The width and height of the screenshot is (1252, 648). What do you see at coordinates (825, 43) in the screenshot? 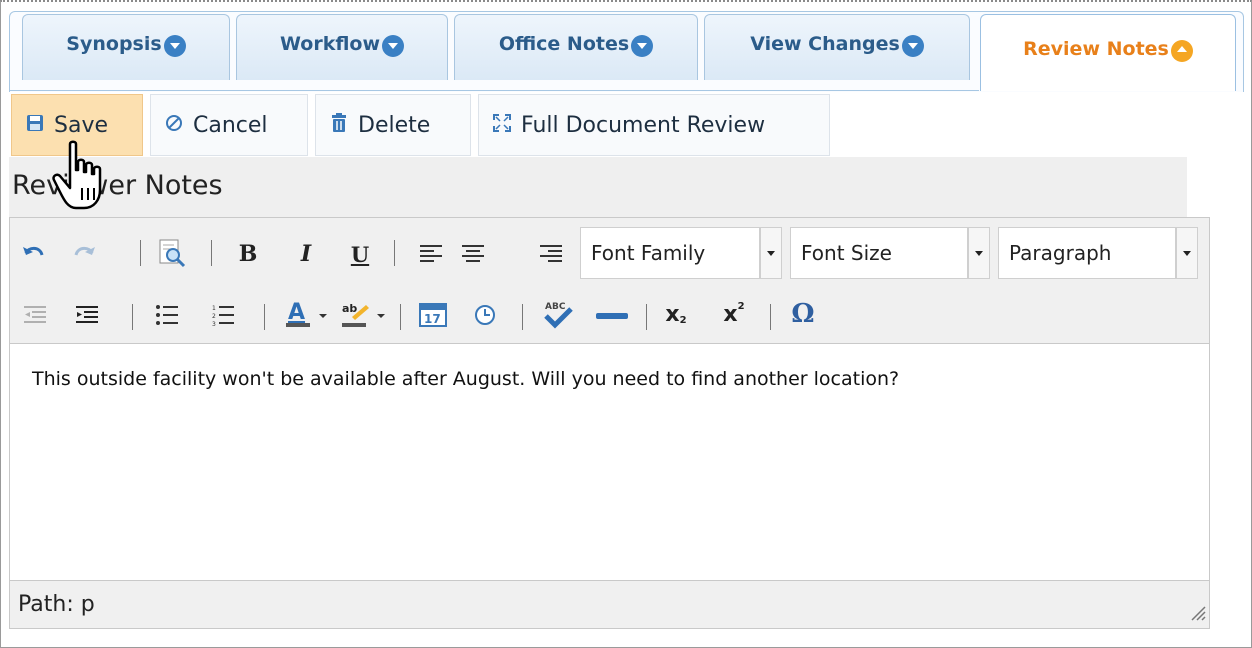
I see `tab-label: View Changes` at bounding box center [825, 43].